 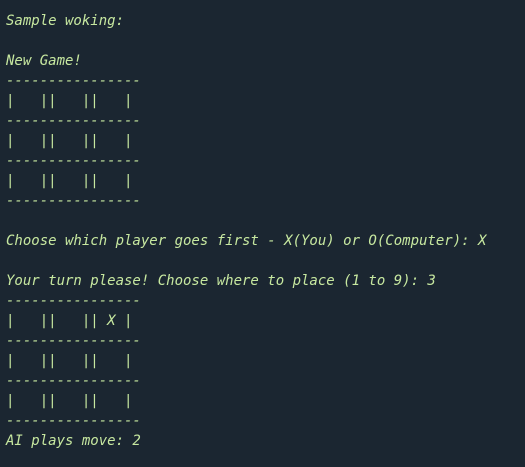 I want to click on ai-move-line: AI plays move: 2, so click(x=73, y=441).